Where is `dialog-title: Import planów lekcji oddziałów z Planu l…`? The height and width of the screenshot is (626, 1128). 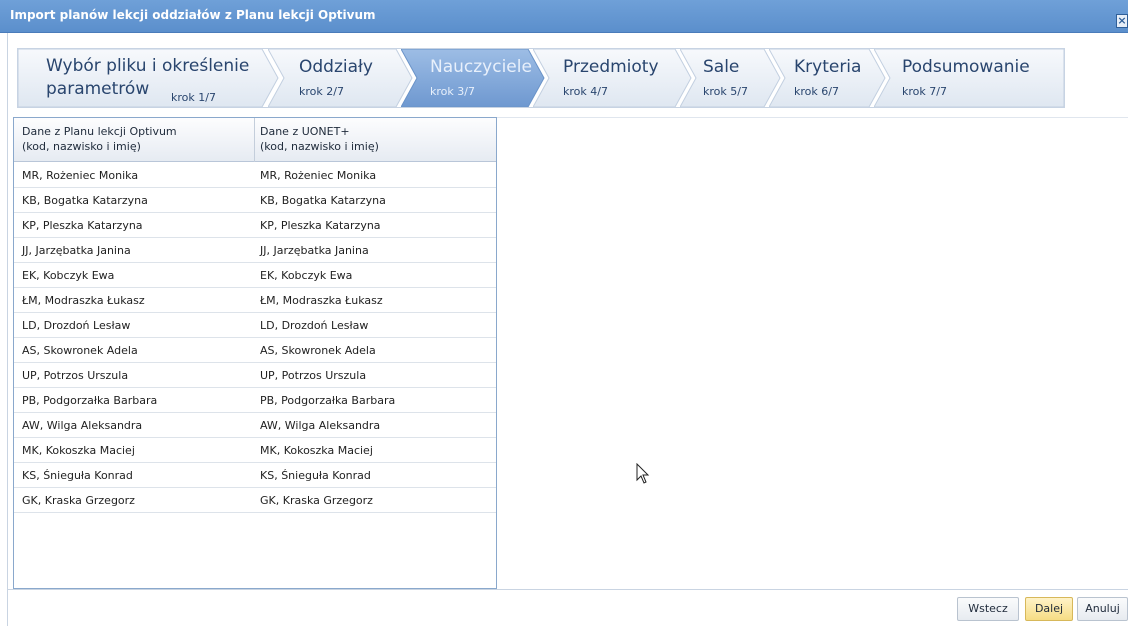
dialog-title: Import planów lekcji oddziałów z Planu l… is located at coordinates (193, 15).